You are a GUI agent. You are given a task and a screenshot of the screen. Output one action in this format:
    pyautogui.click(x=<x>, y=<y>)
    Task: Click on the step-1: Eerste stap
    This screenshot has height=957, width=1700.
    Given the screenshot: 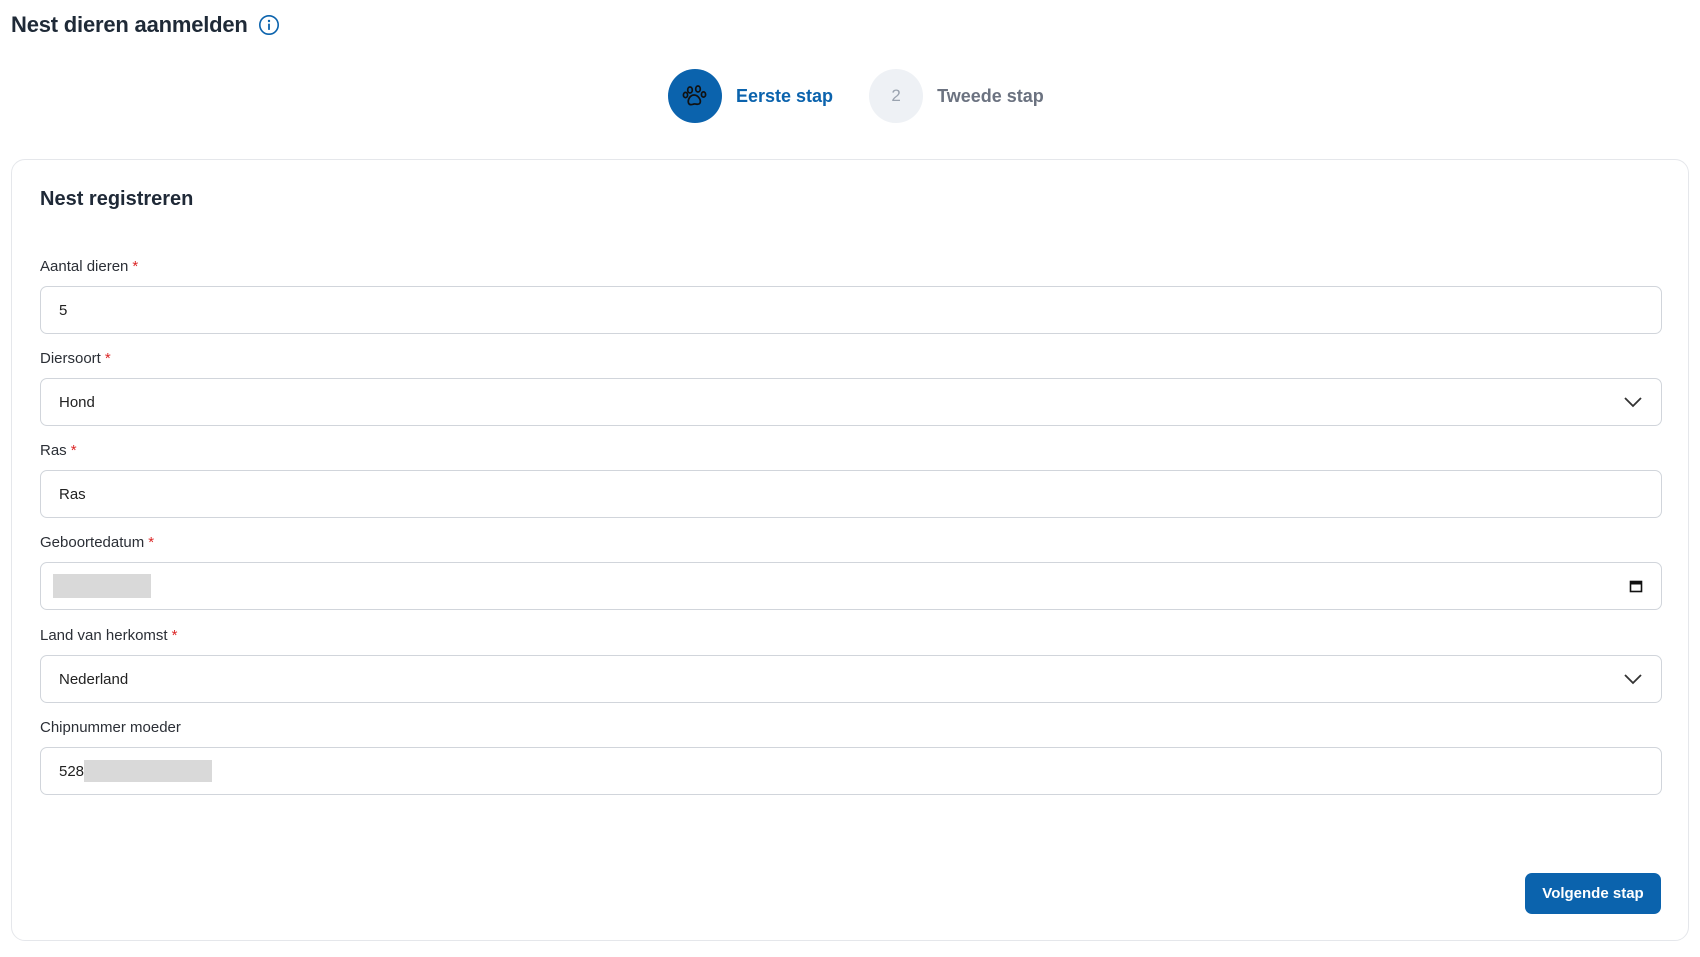 What is the action you would take?
    pyautogui.click(x=750, y=96)
    